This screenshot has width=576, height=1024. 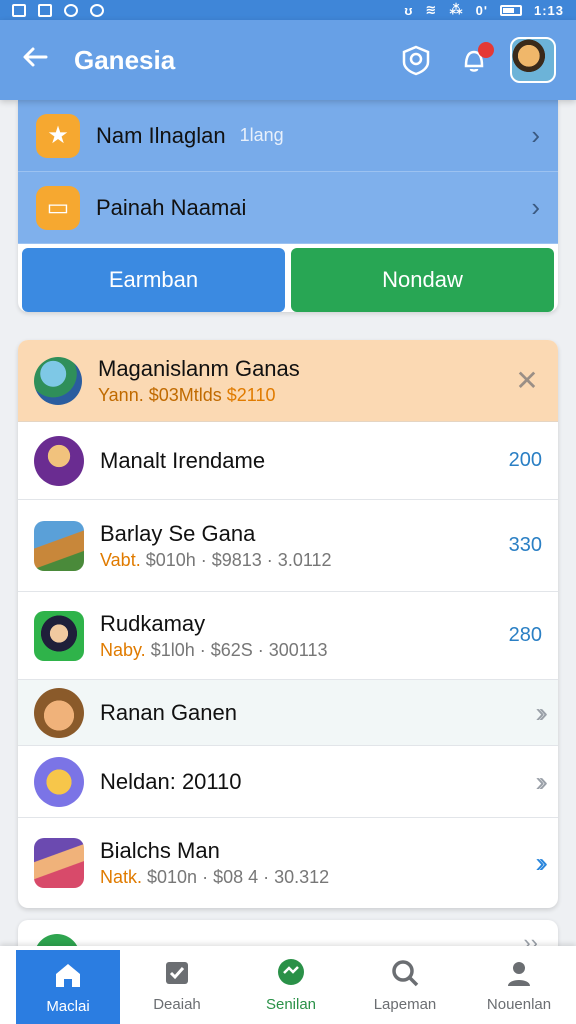 What do you see at coordinates (261, 135) in the screenshot?
I see `menu-row-1-sub: 1lang` at bounding box center [261, 135].